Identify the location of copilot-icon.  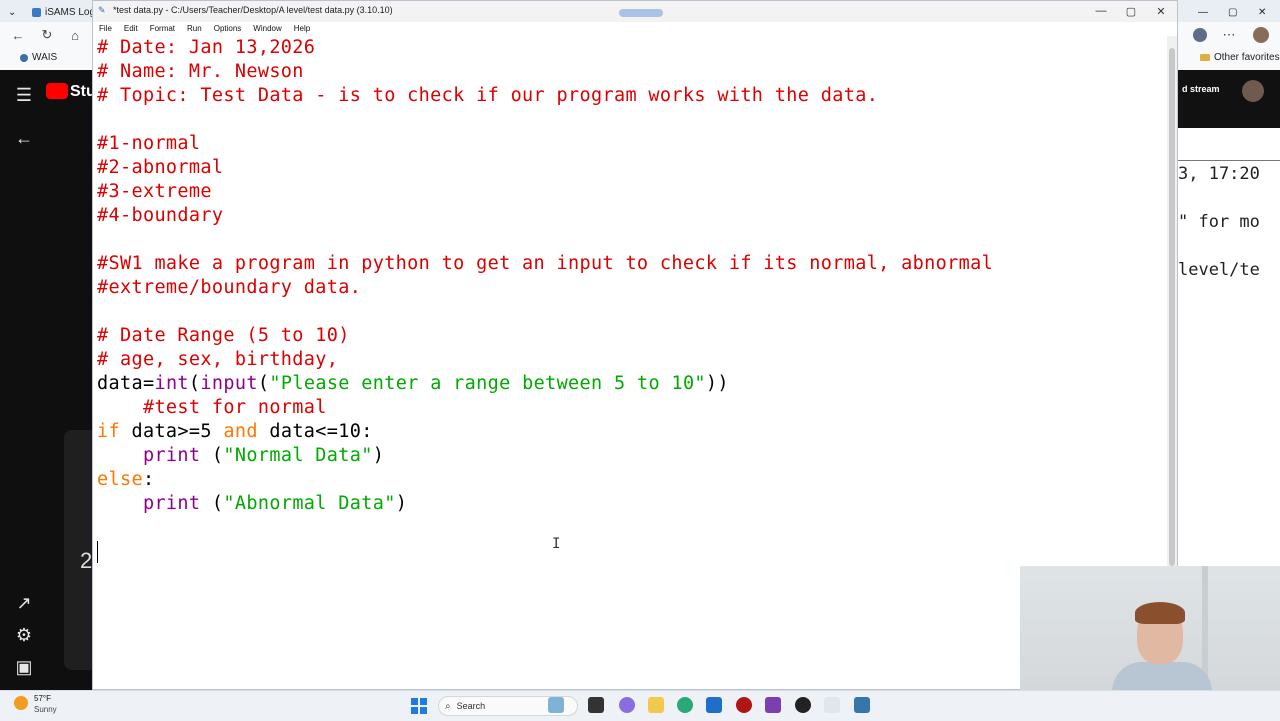
(627, 705).